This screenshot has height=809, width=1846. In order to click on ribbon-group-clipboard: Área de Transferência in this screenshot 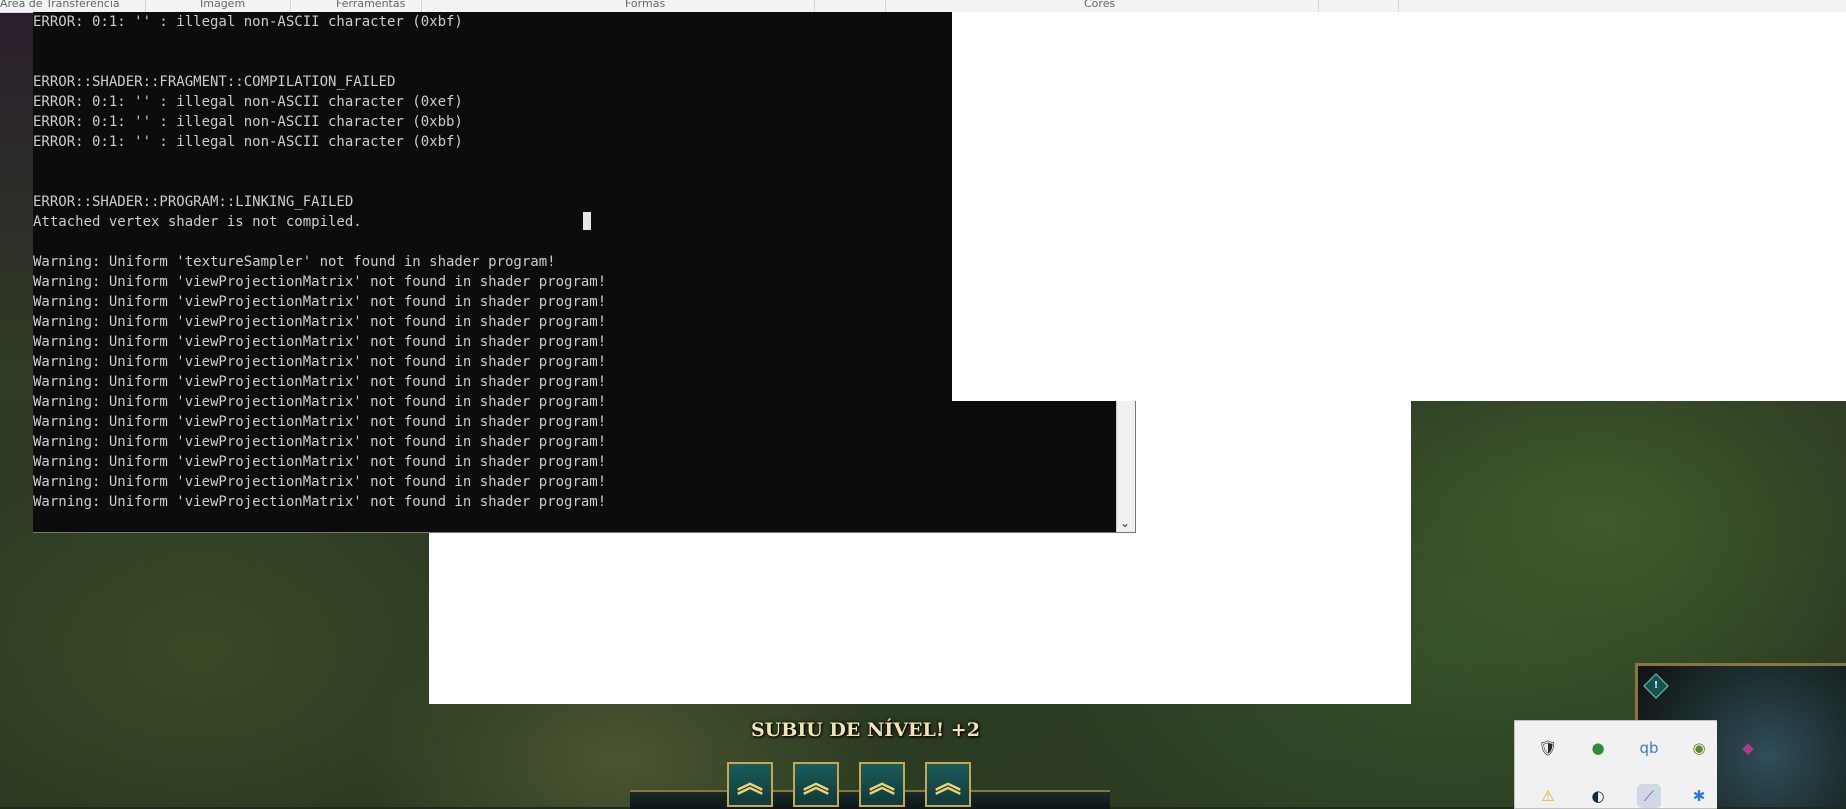, I will do `click(60, 5)`.